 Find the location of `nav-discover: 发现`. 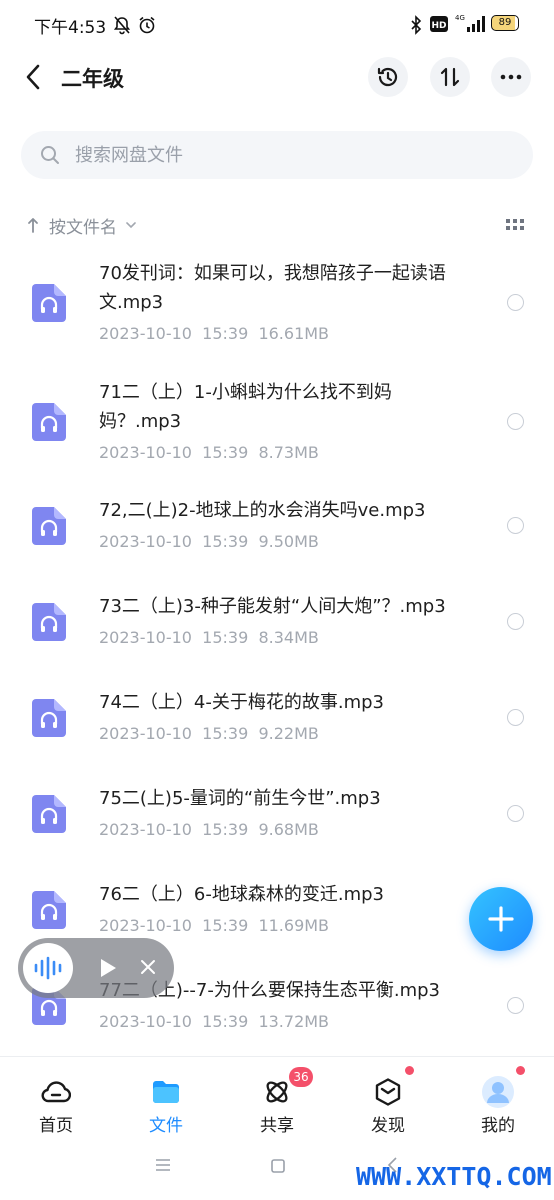

nav-discover: 发现 is located at coordinates (388, 1096).